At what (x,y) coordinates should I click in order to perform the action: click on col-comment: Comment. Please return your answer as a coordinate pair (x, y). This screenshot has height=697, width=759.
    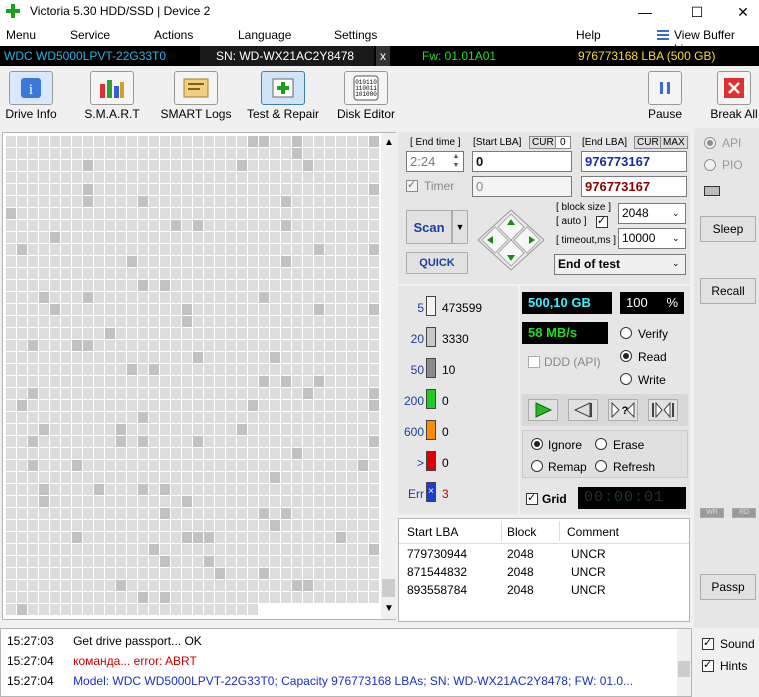
    Looking at the image, I should click on (593, 532).